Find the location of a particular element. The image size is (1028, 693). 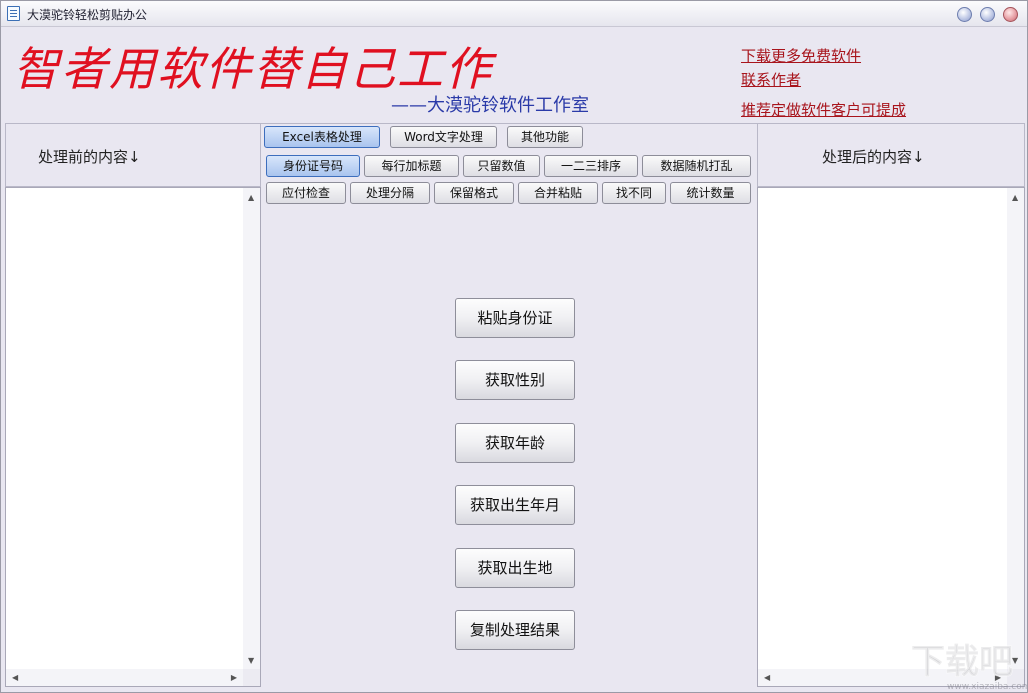

watermark-logo: 下载吧 www.xiazaiba.com is located at coordinates (967, 663).